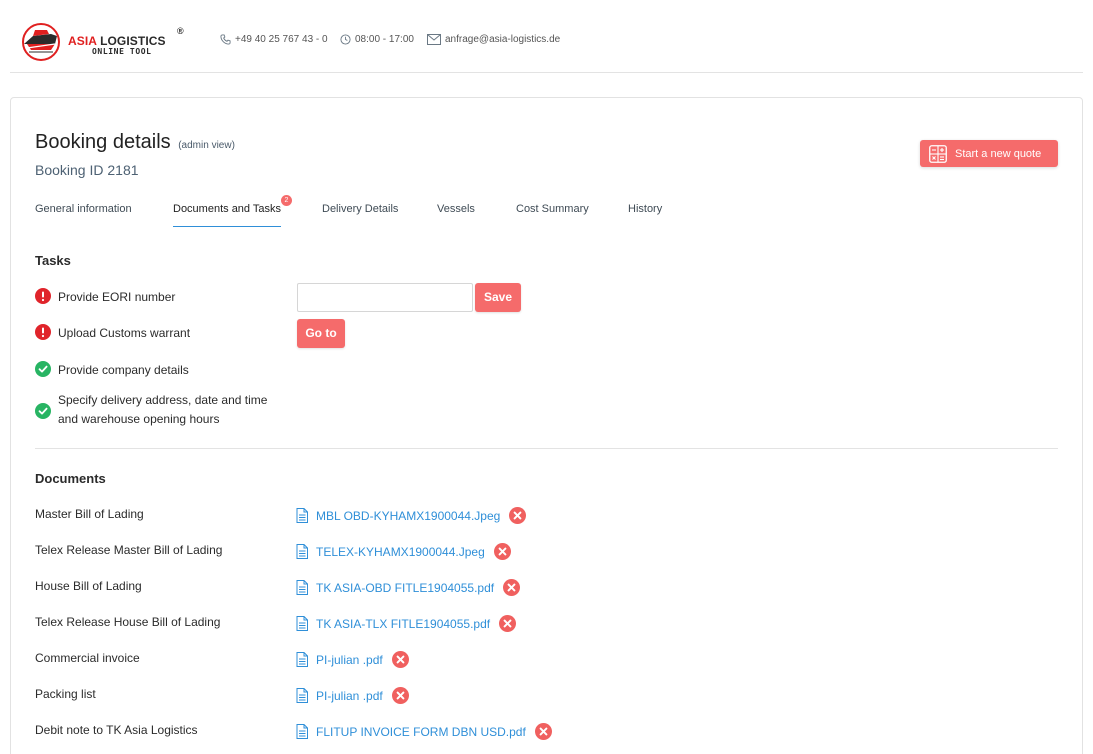 Image resolution: width=1093 pixels, height=754 pixels. I want to click on tab-delivery-details: Delivery Details, so click(360, 215).